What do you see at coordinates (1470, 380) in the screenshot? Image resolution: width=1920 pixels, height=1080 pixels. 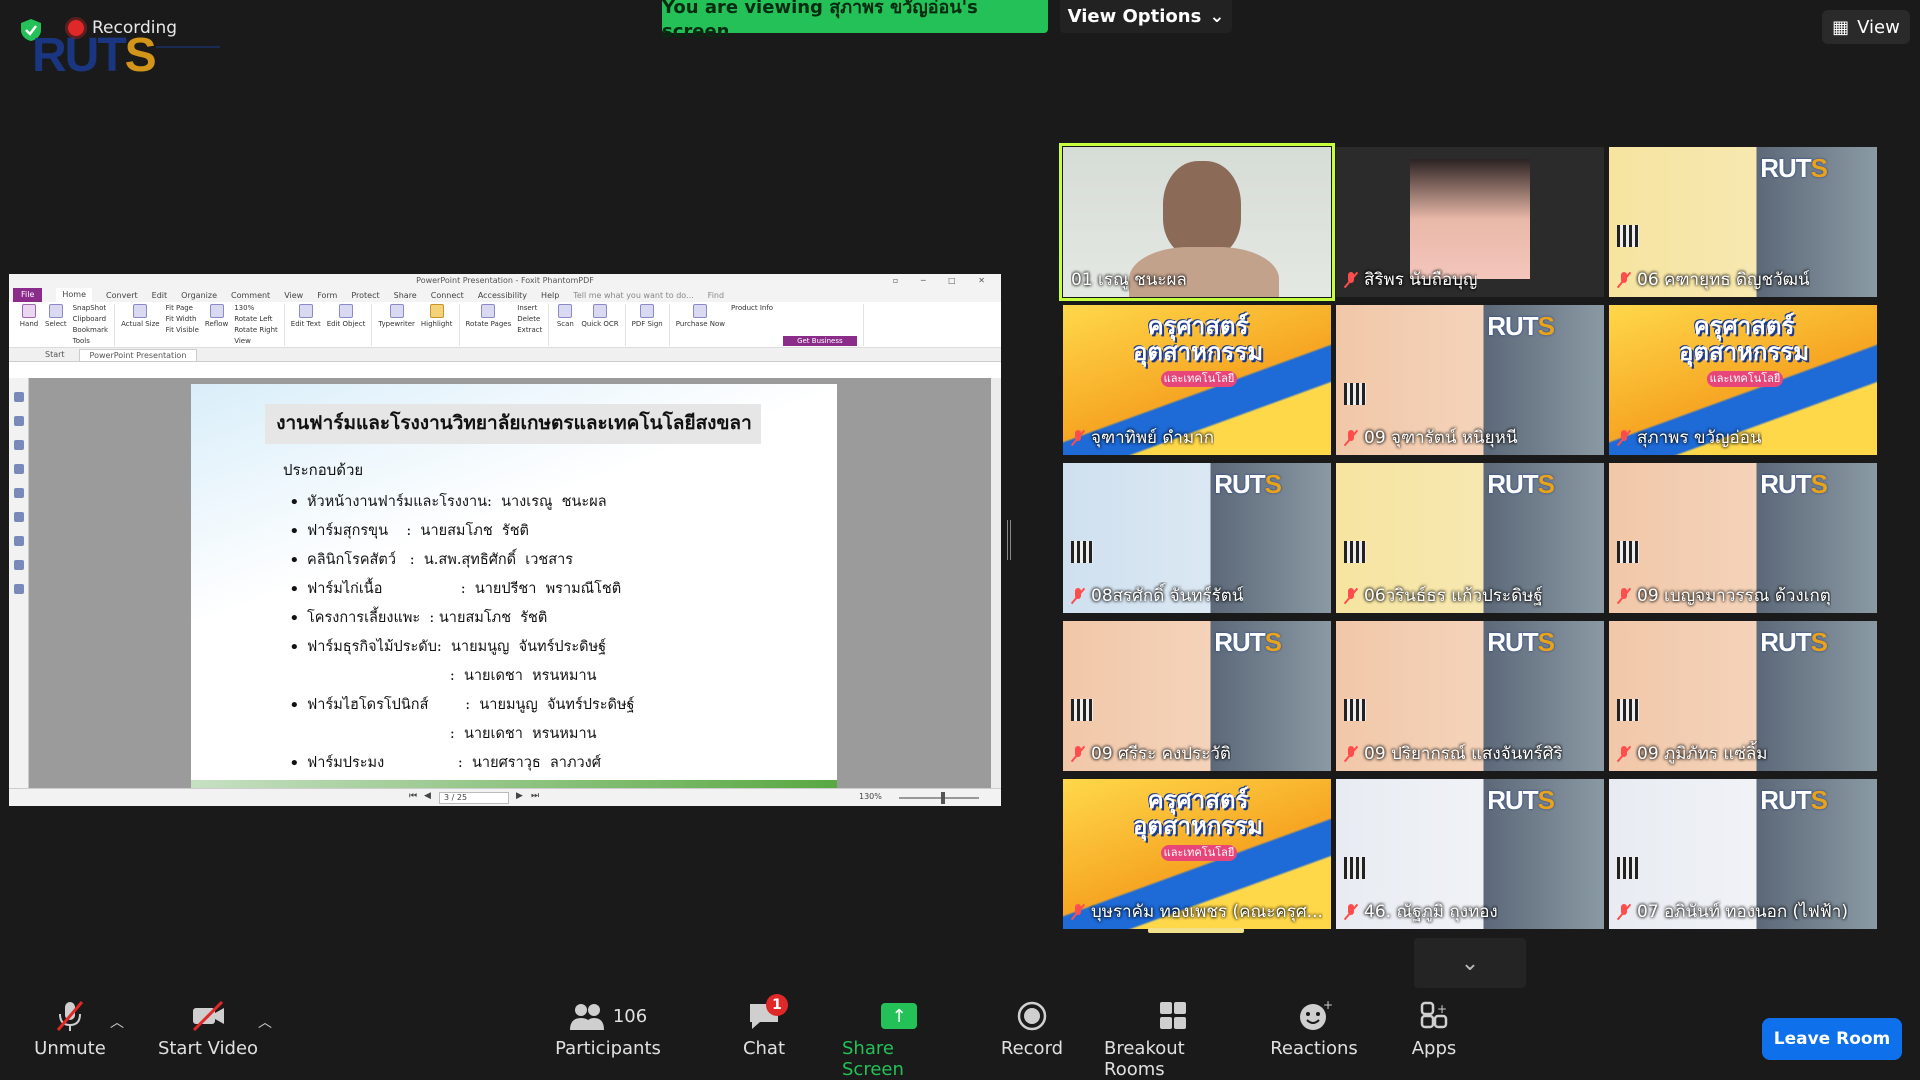 I see `participant-tile: RUTS 09 จุฑารัตน์ หนิยุหนี` at bounding box center [1470, 380].